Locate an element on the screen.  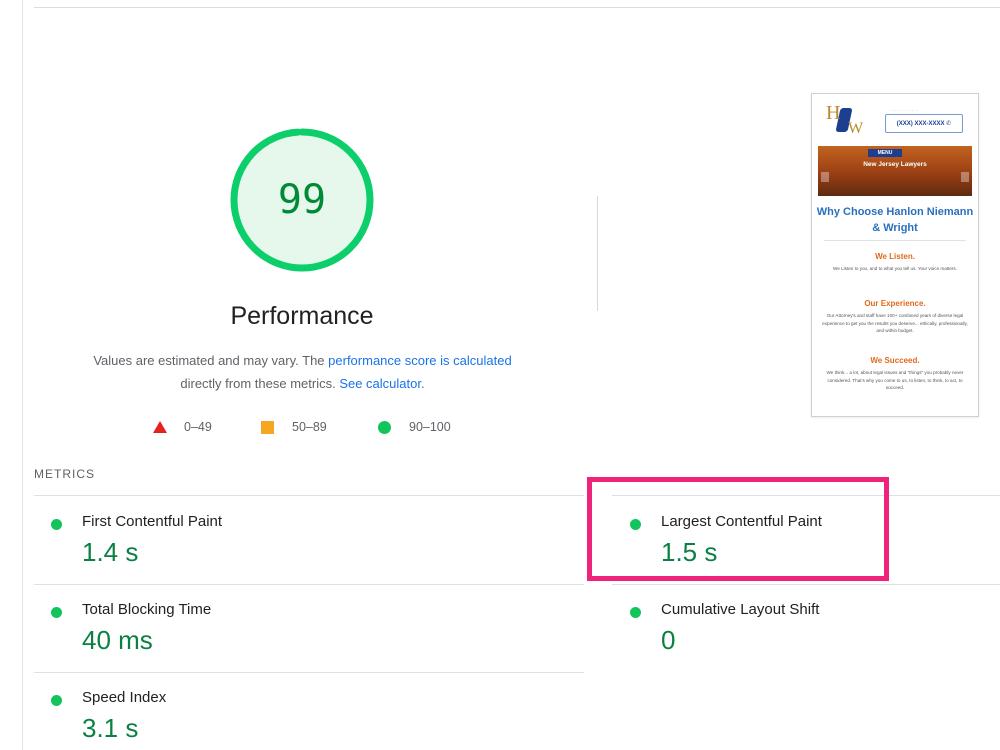
banner-title: New Jersey Lawyers is located at coordinates (895, 164).